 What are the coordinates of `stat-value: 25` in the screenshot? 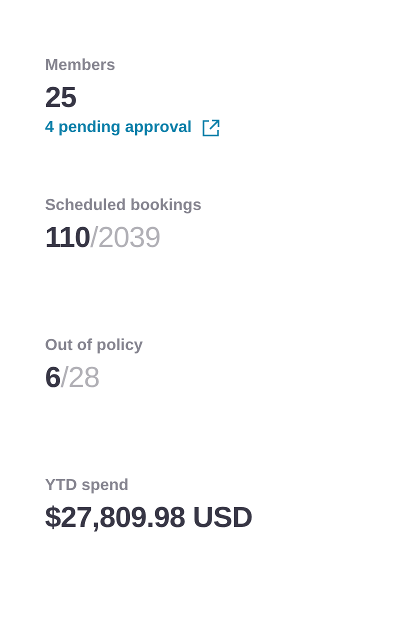 It's located at (60, 98).